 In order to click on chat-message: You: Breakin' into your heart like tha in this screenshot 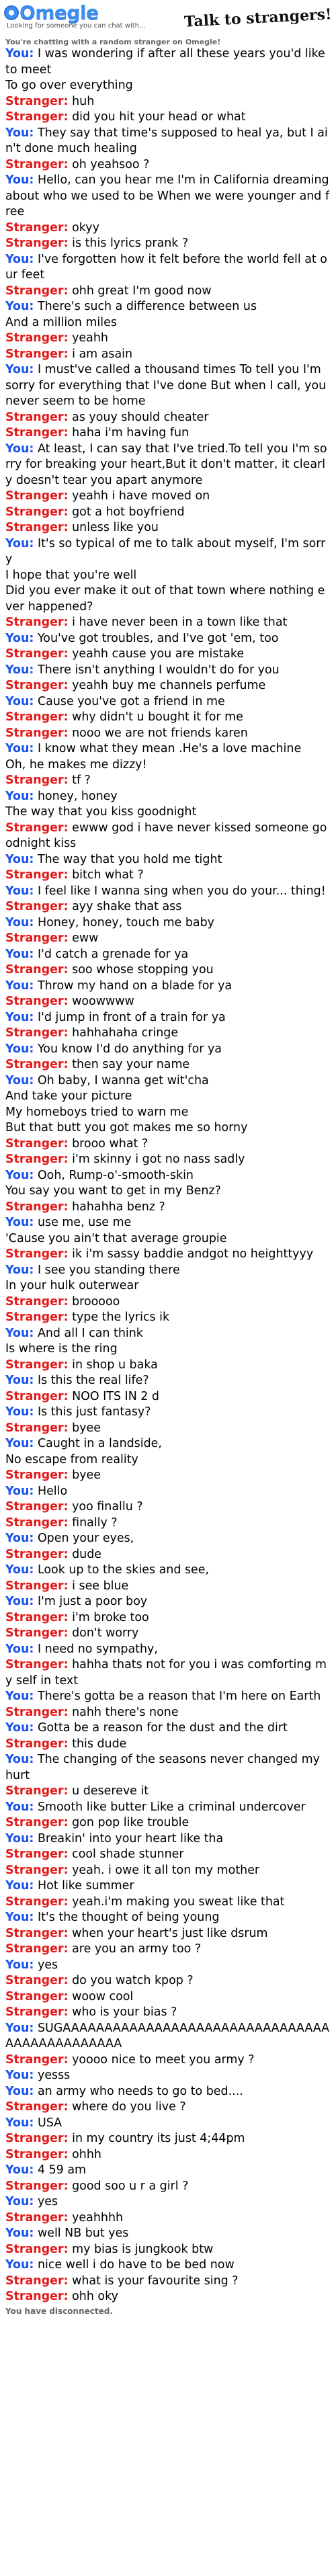, I will do `click(168, 1839)`.